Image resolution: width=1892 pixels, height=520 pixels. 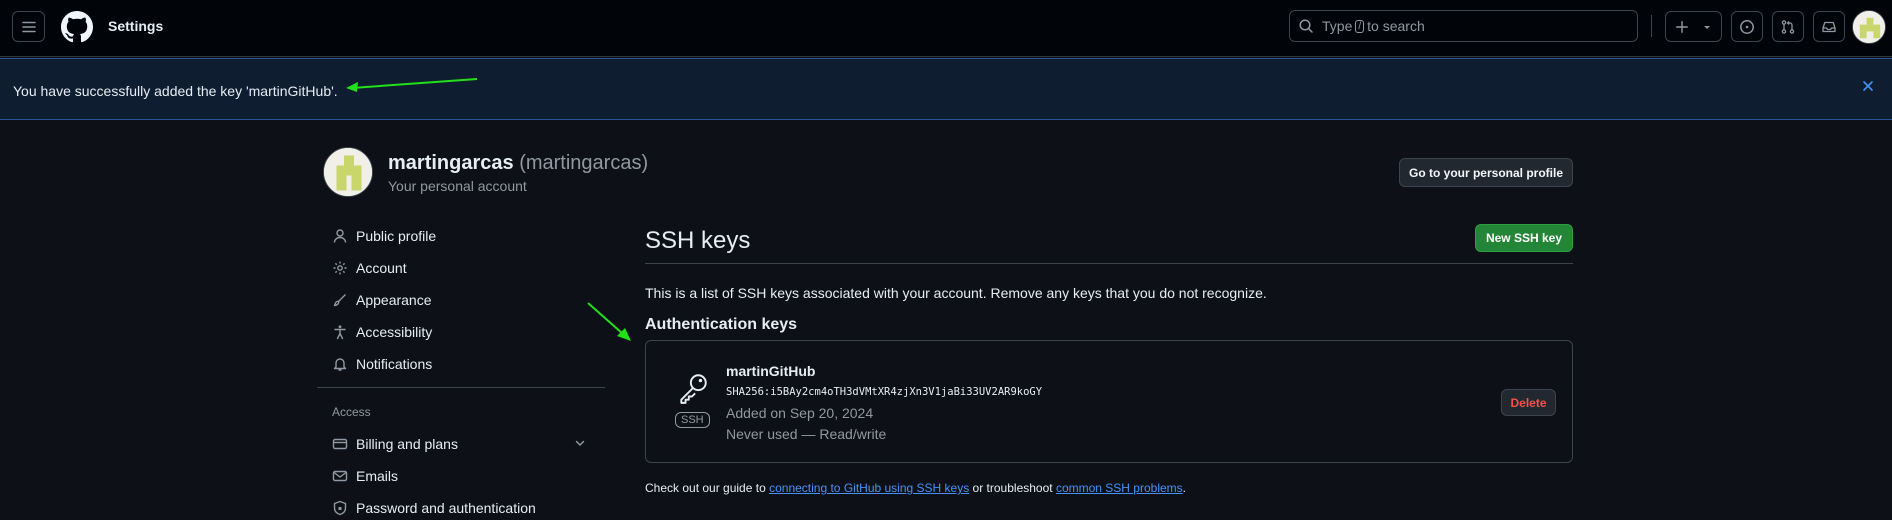 I want to click on key-usage: Never used — Read/write, so click(x=806, y=434).